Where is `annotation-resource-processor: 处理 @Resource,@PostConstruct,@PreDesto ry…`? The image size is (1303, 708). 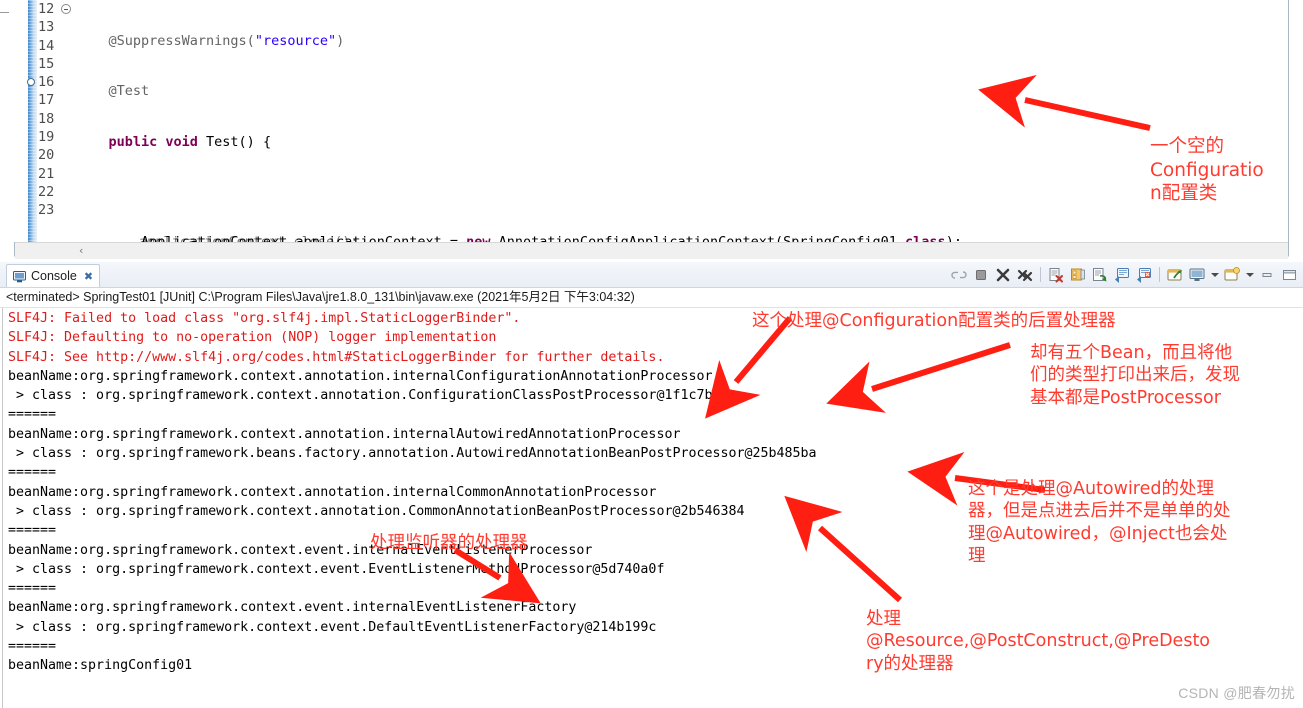
annotation-resource-processor: 处理 @Resource,@PostConstruct,@PreDesto ry… is located at coordinates (1038, 641).